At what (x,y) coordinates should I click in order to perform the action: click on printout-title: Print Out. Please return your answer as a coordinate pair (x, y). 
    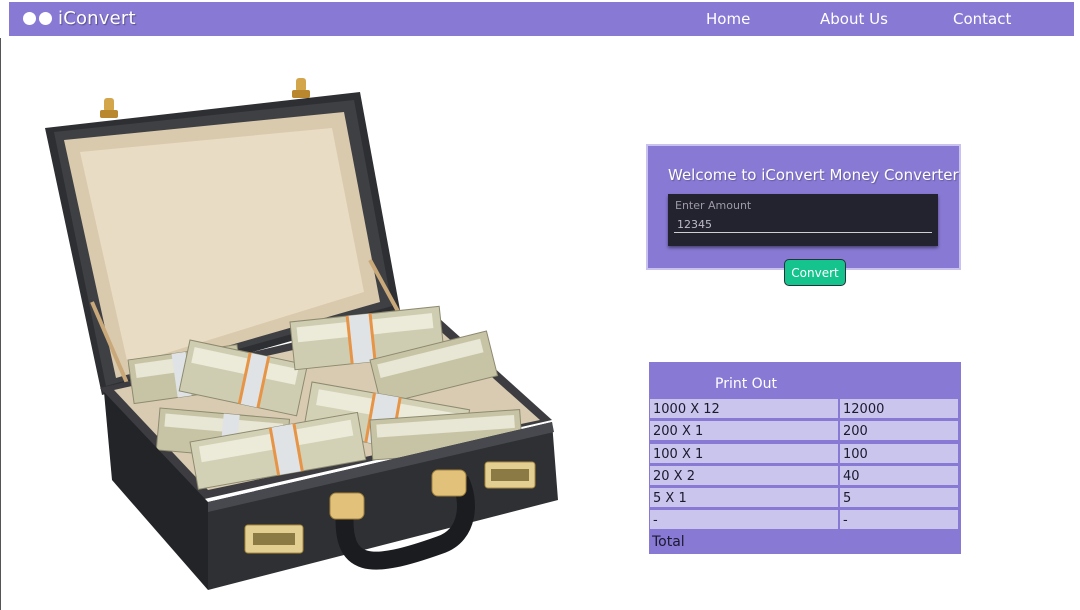
    Looking at the image, I should click on (746, 384).